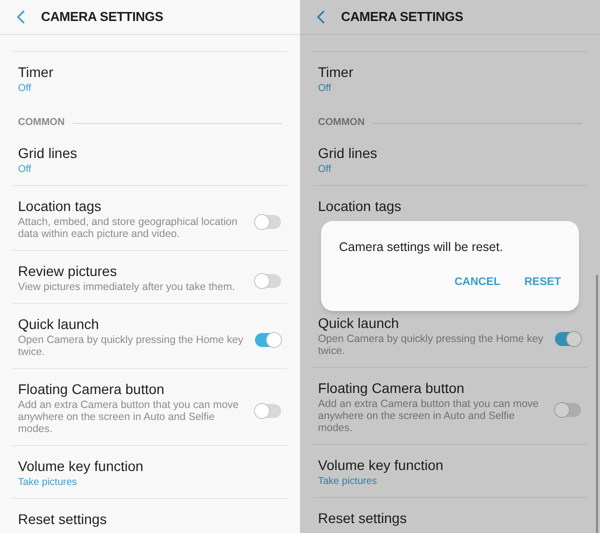 The image size is (600, 533). I want to click on setting-title: Location tags, so click(360, 206).